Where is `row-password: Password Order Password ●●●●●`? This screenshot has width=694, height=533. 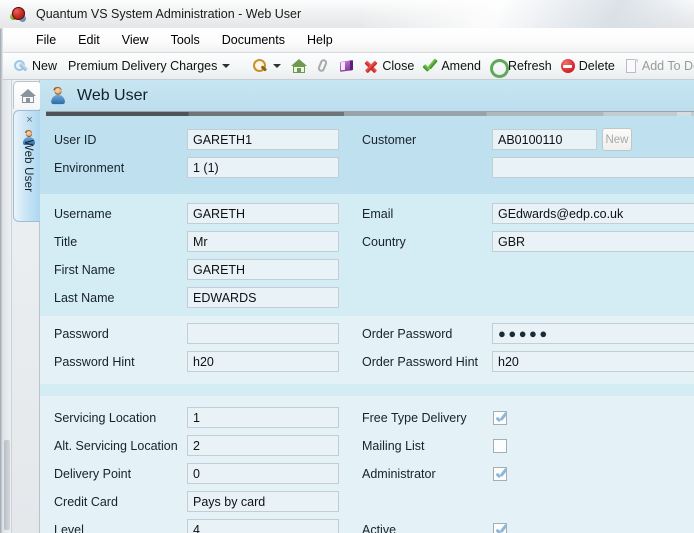
row-password: Password Order Password ●●●●● is located at coordinates (367, 334).